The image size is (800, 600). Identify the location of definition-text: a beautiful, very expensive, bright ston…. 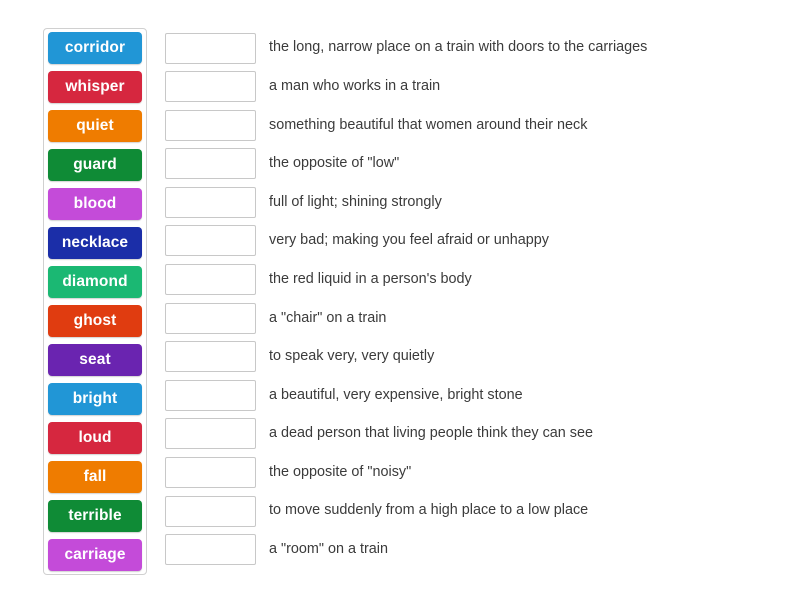
(396, 394).